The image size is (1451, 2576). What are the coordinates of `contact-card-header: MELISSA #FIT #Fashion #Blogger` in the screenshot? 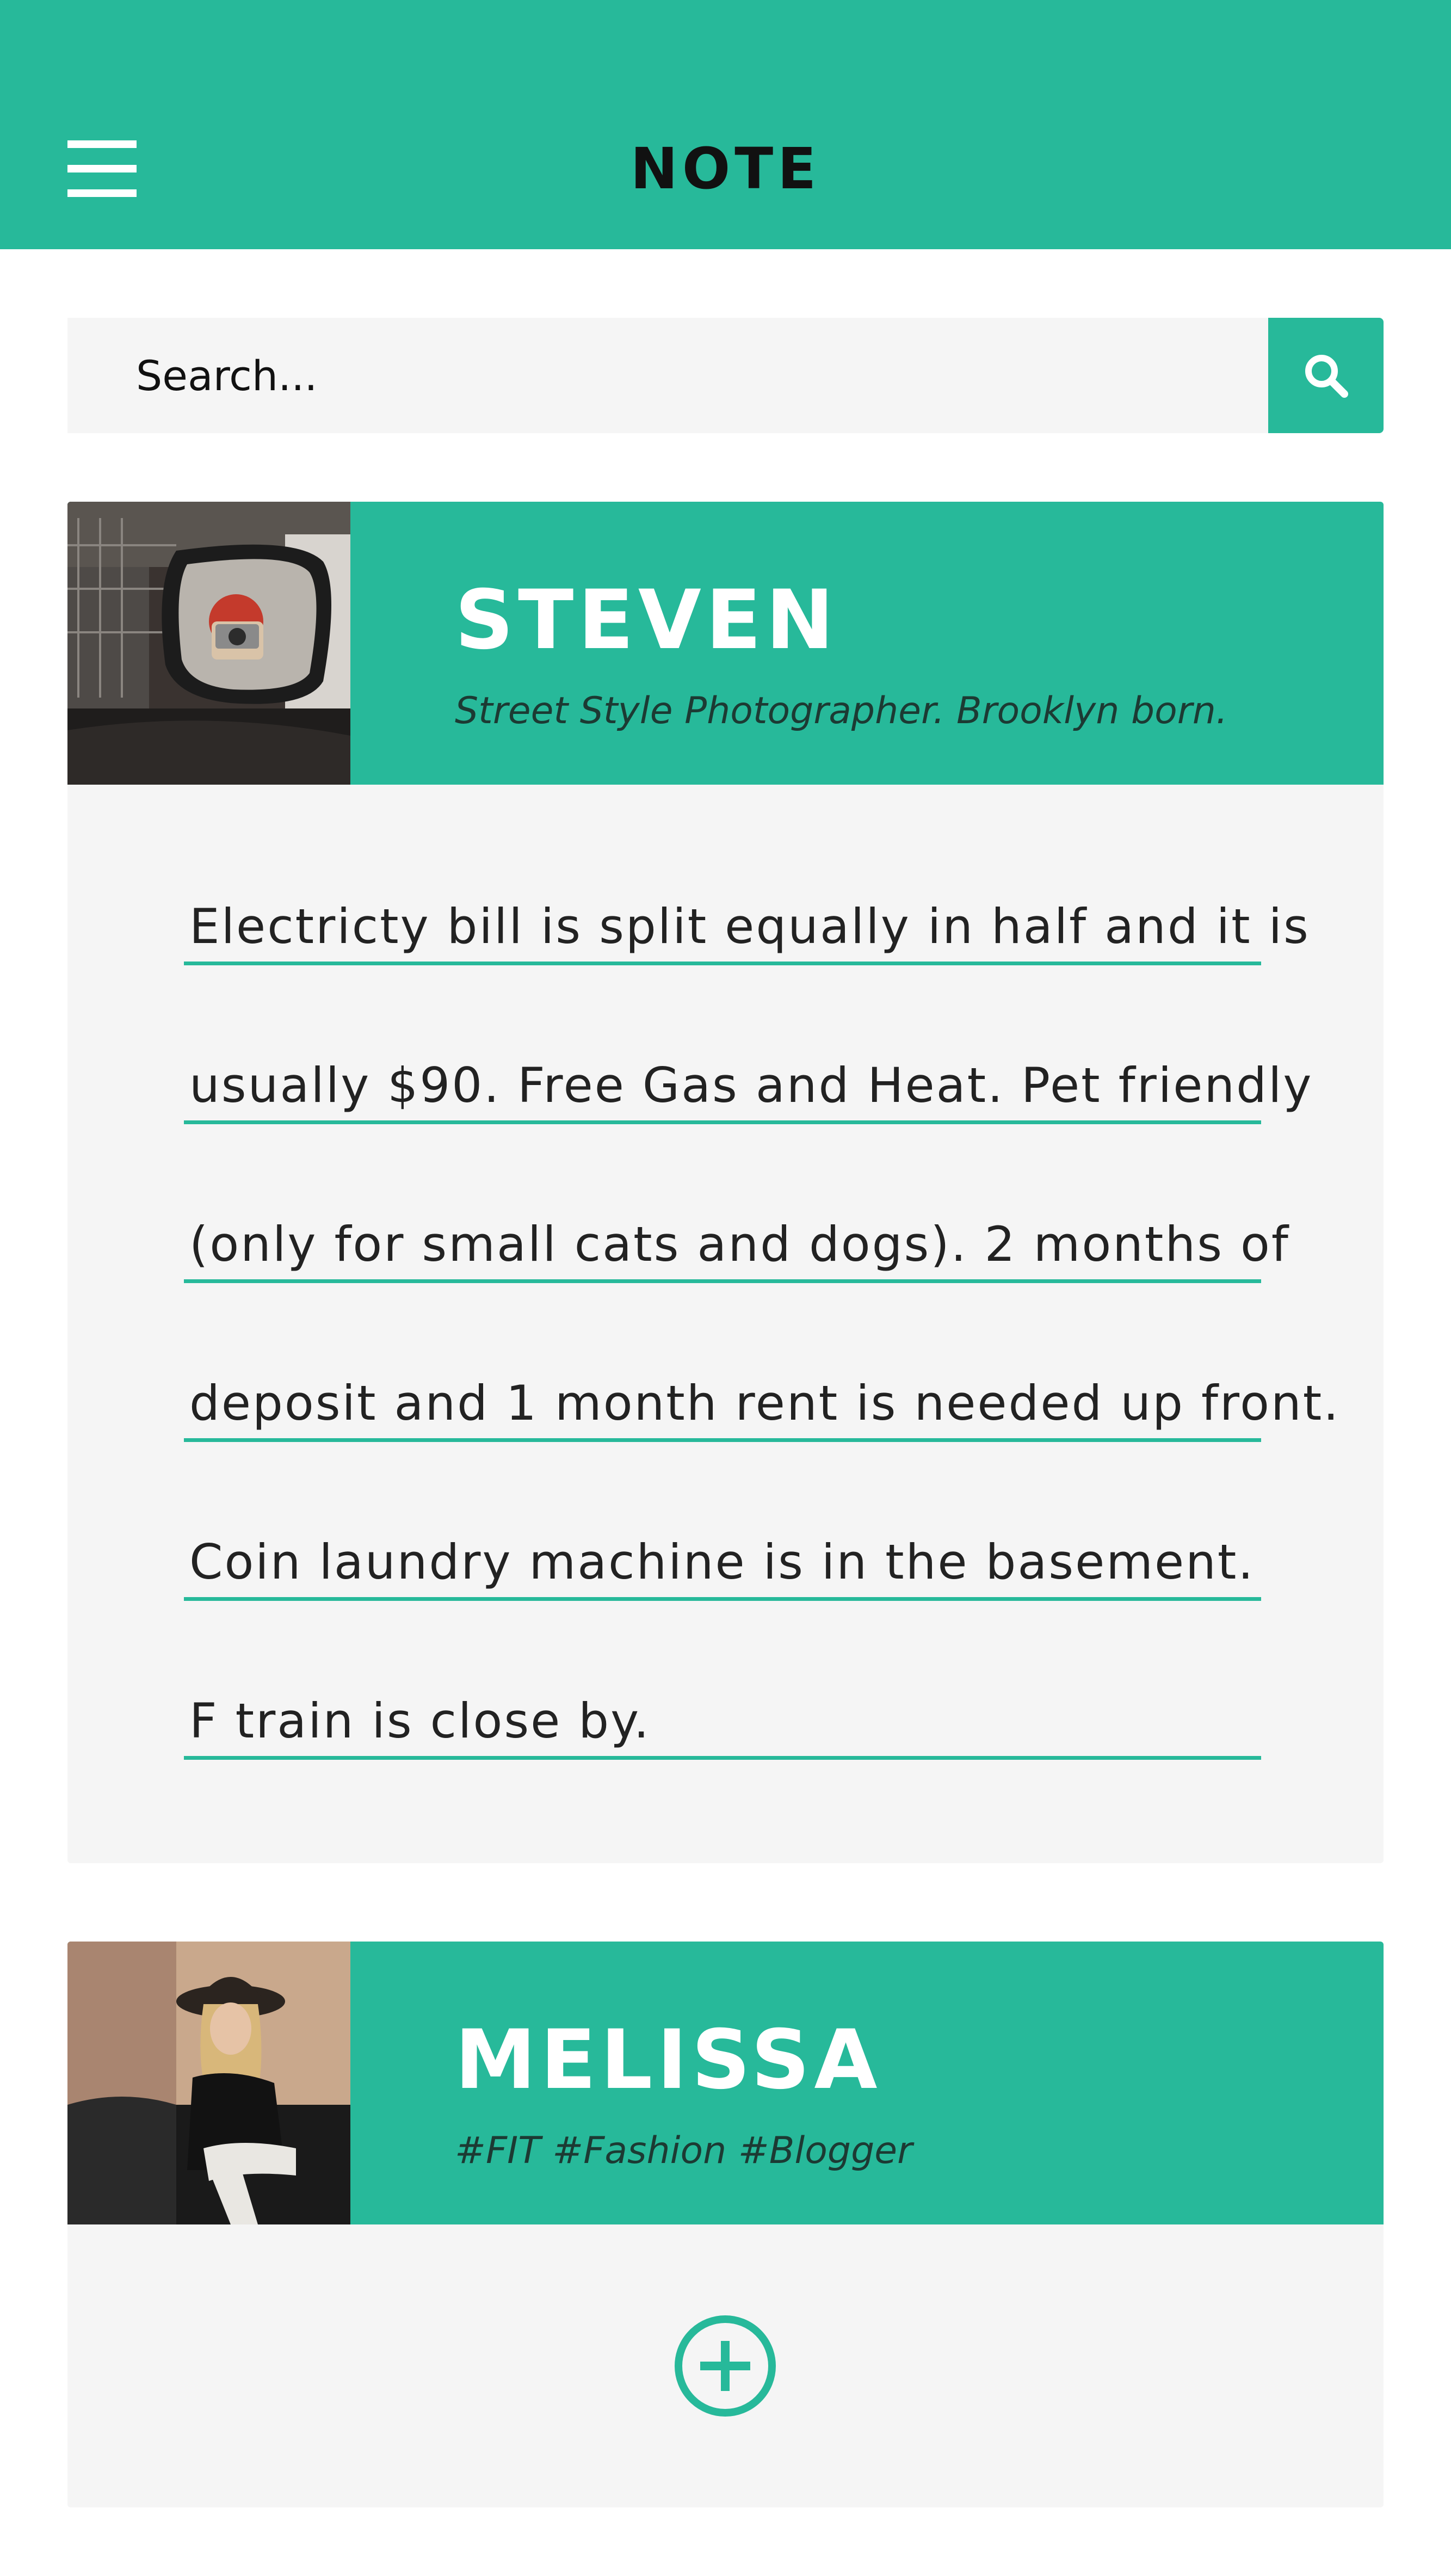 It's located at (725, 2083).